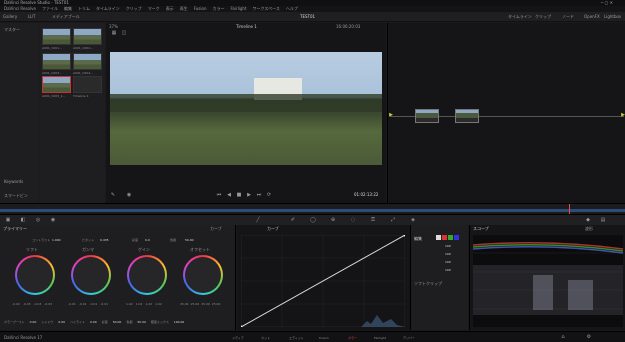 Image resolution: width=625 pixels, height=342 pixels. What do you see at coordinates (147, 240) in the screenshot?
I see `param-value: 0.0` at bounding box center [147, 240].